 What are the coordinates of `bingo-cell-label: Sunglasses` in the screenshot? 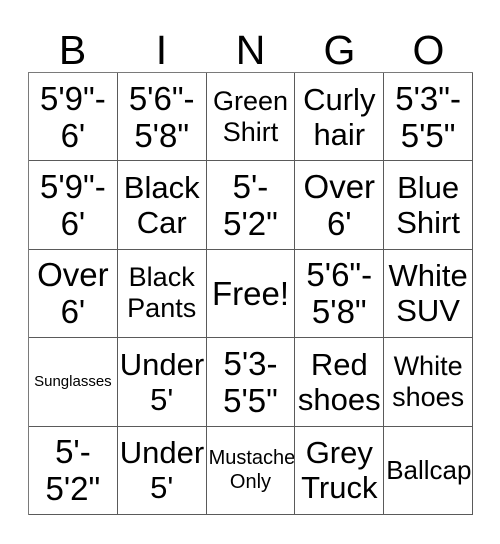 It's located at (73, 381).